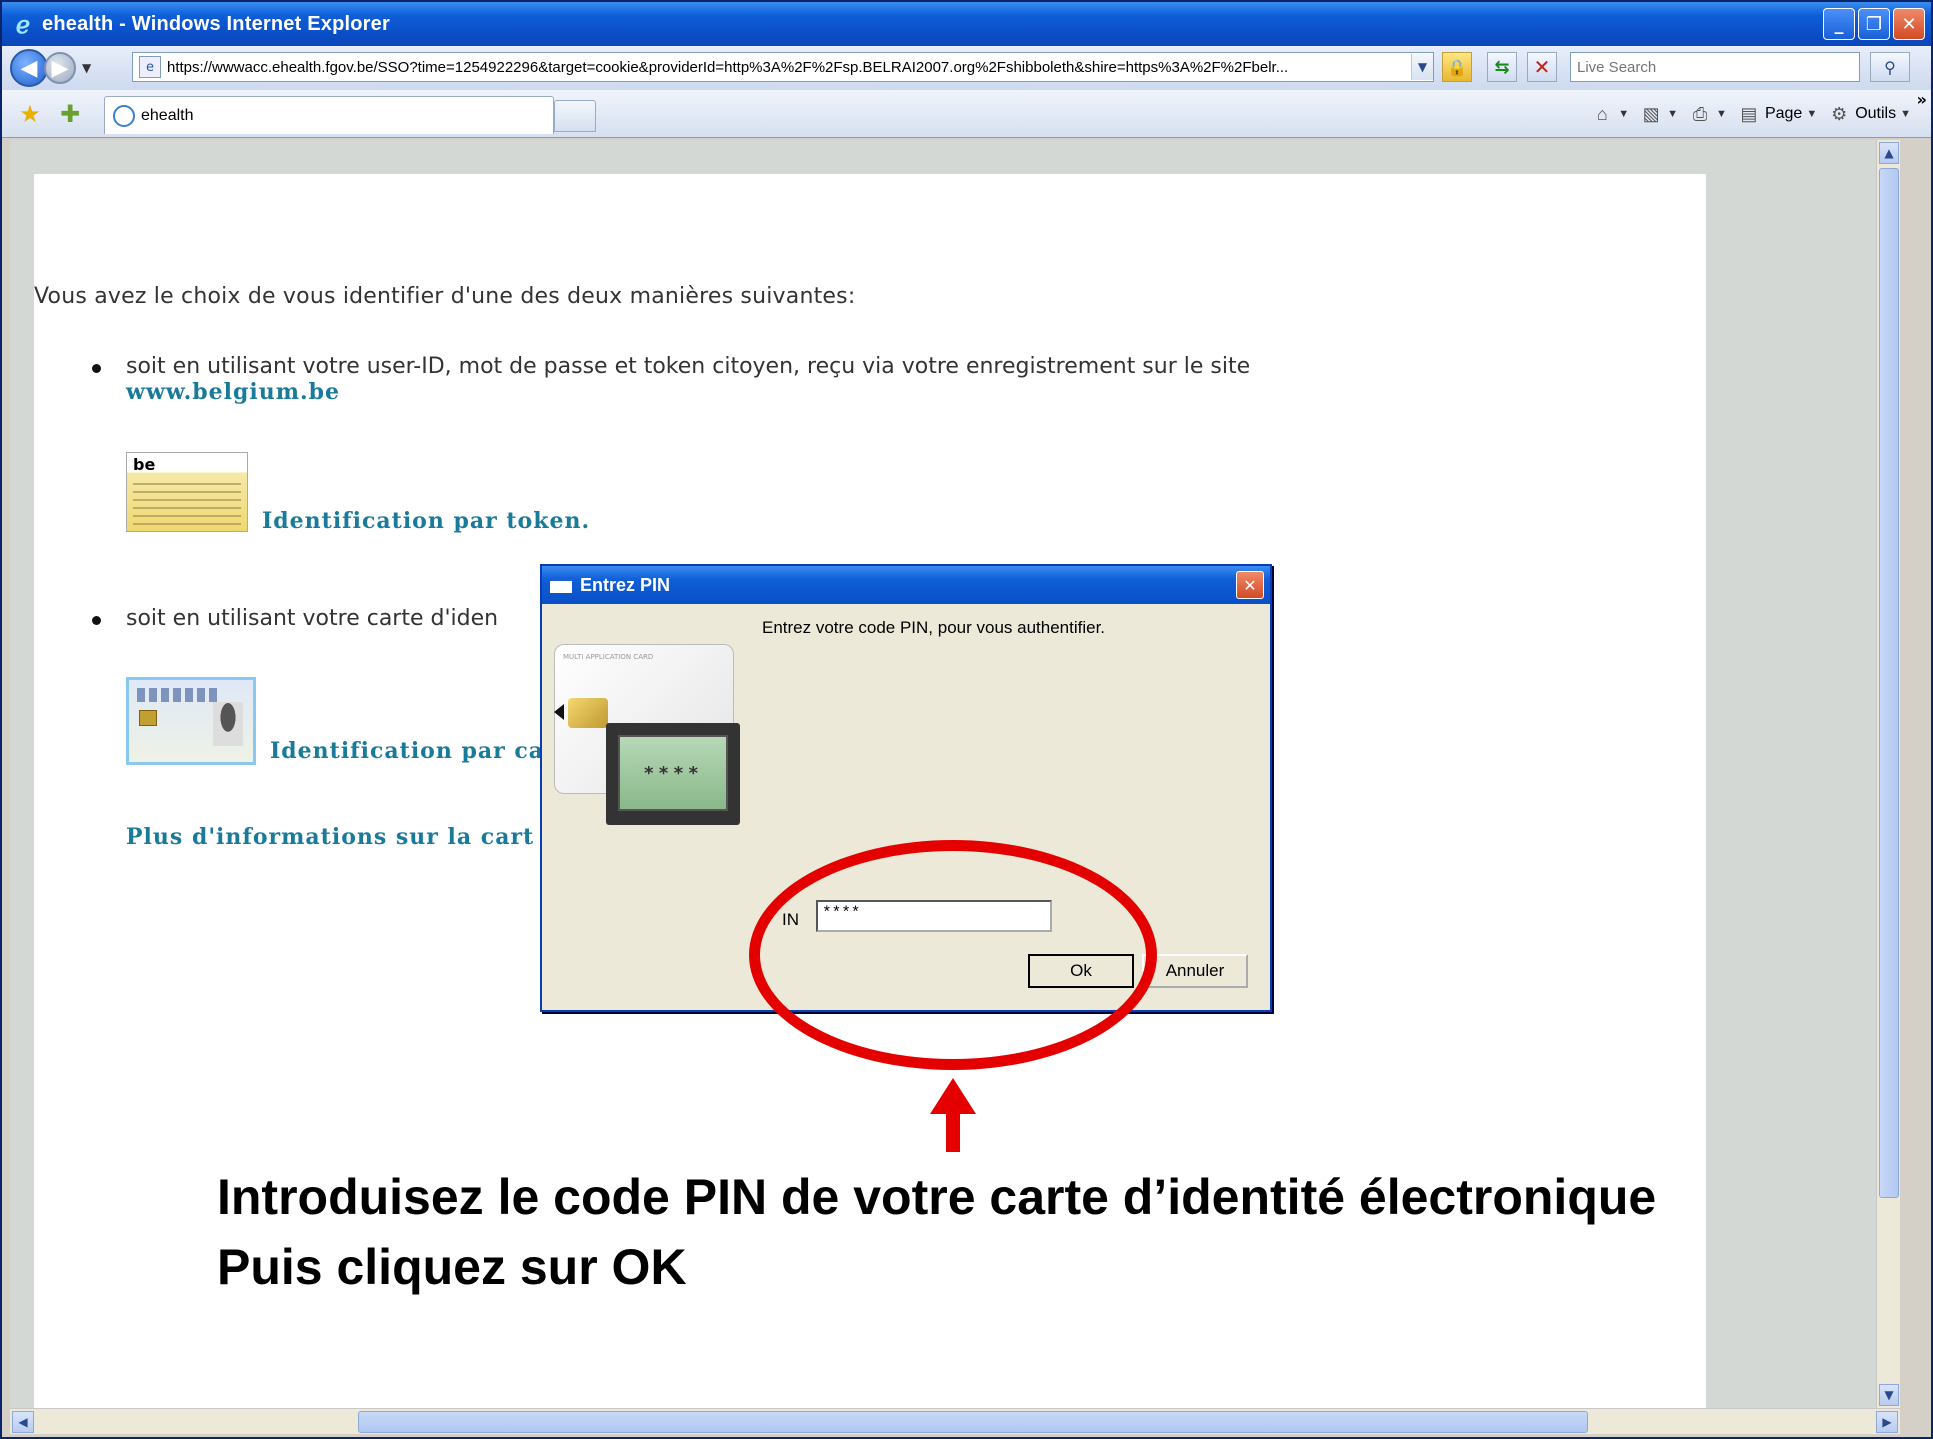 Image resolution: width=1933 pixels, height=1439 pixels. I want to click on id-photo, so click(228, 724).